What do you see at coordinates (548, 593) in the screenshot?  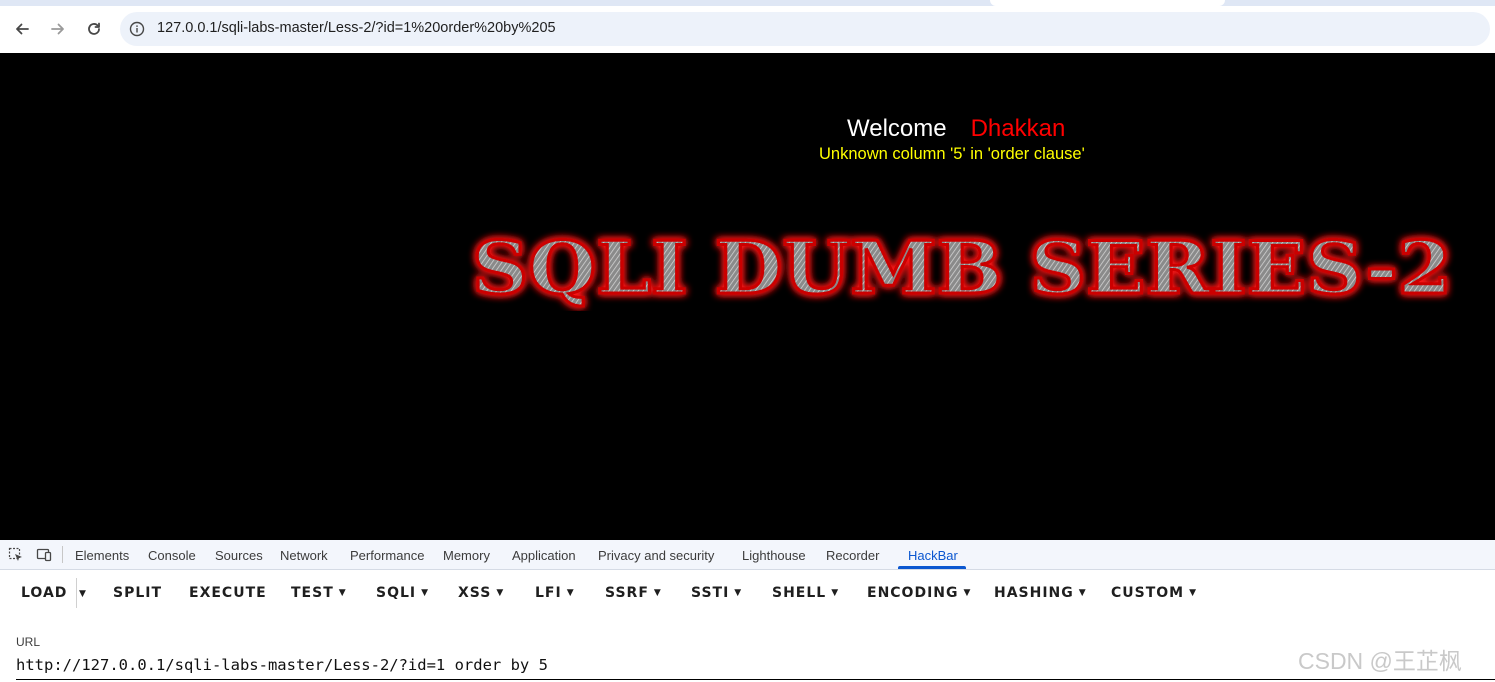 I see `lfi-menu-label: LFI` at bounding box center [548, 593].